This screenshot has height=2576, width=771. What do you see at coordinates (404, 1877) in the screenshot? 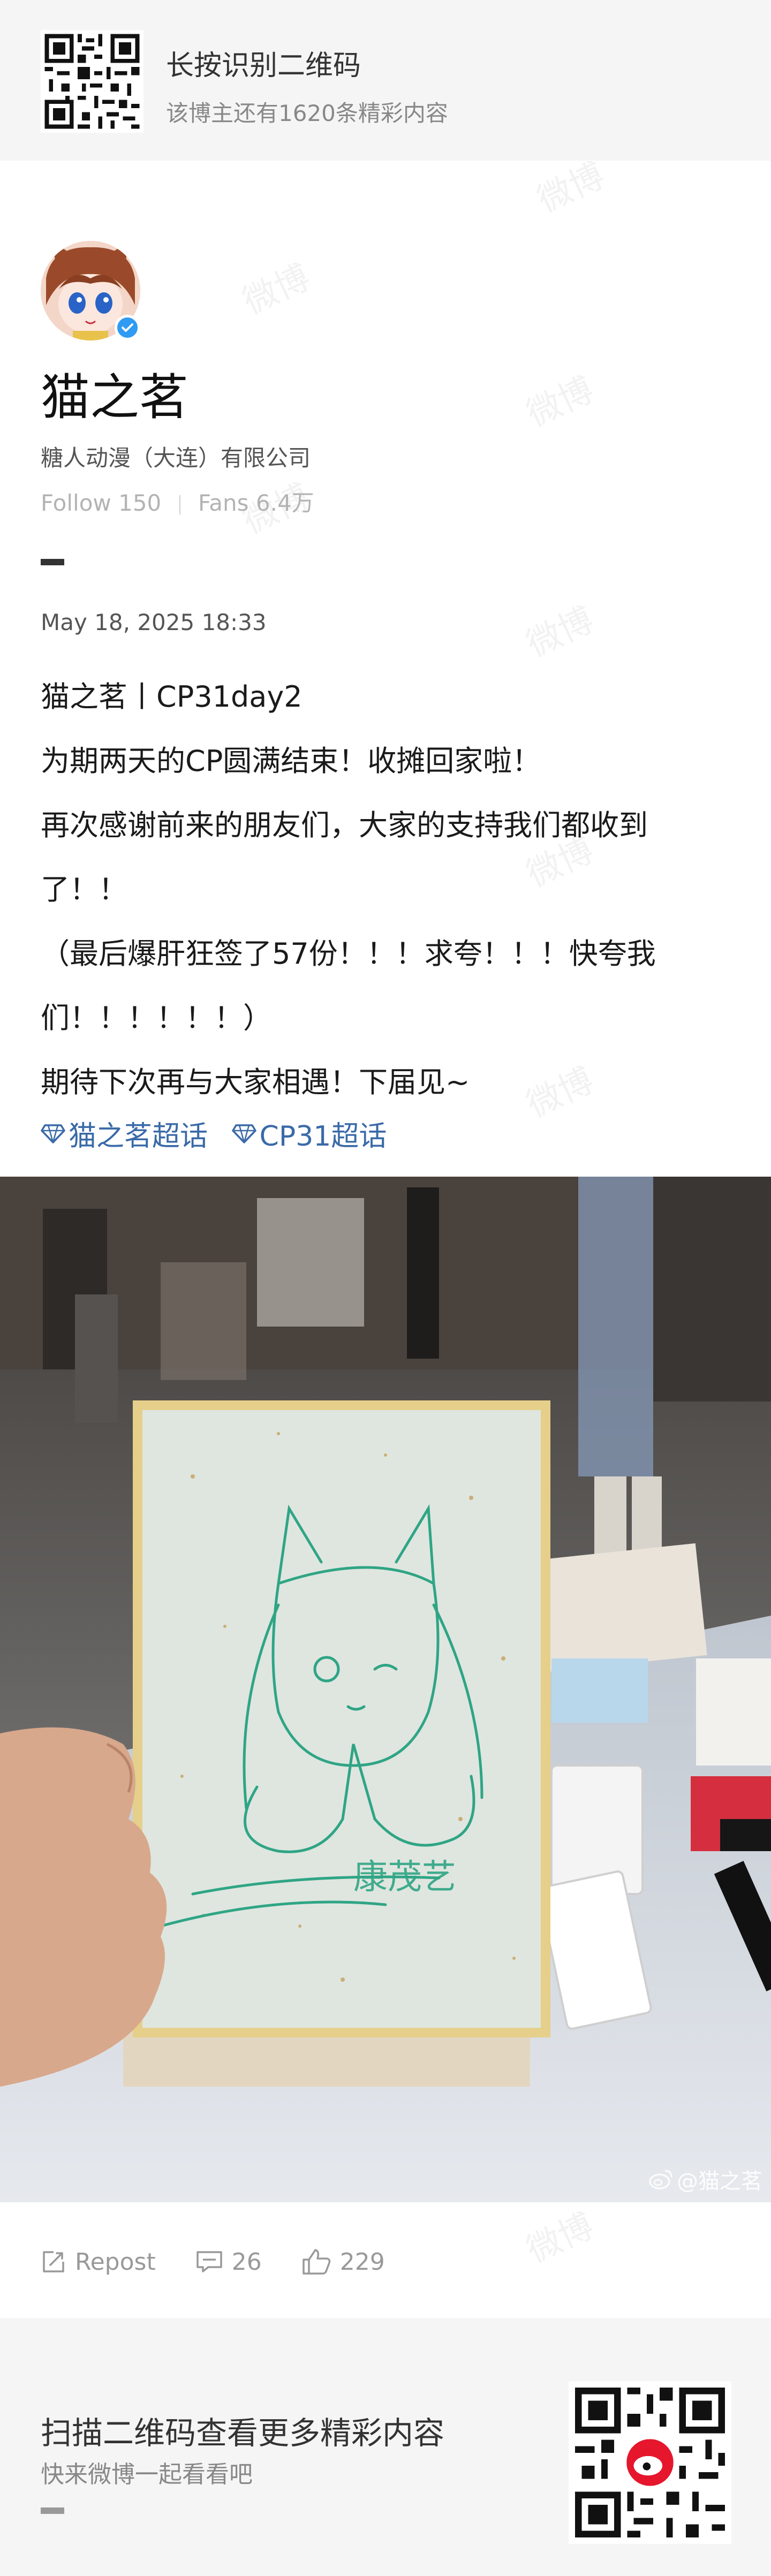
I see `photo-sign-text: 康茂艺` at bounding box center [404, 1877].